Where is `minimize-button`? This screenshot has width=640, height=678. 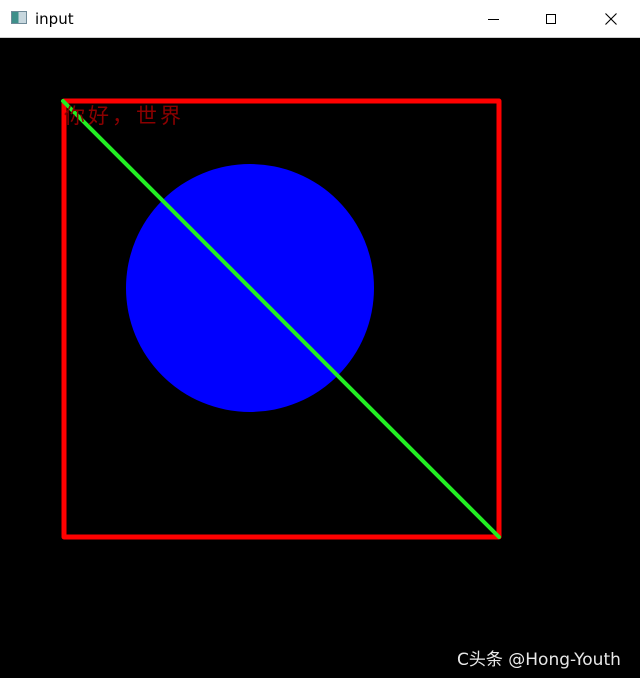 minimize-button is located at coordinates (493, 19).